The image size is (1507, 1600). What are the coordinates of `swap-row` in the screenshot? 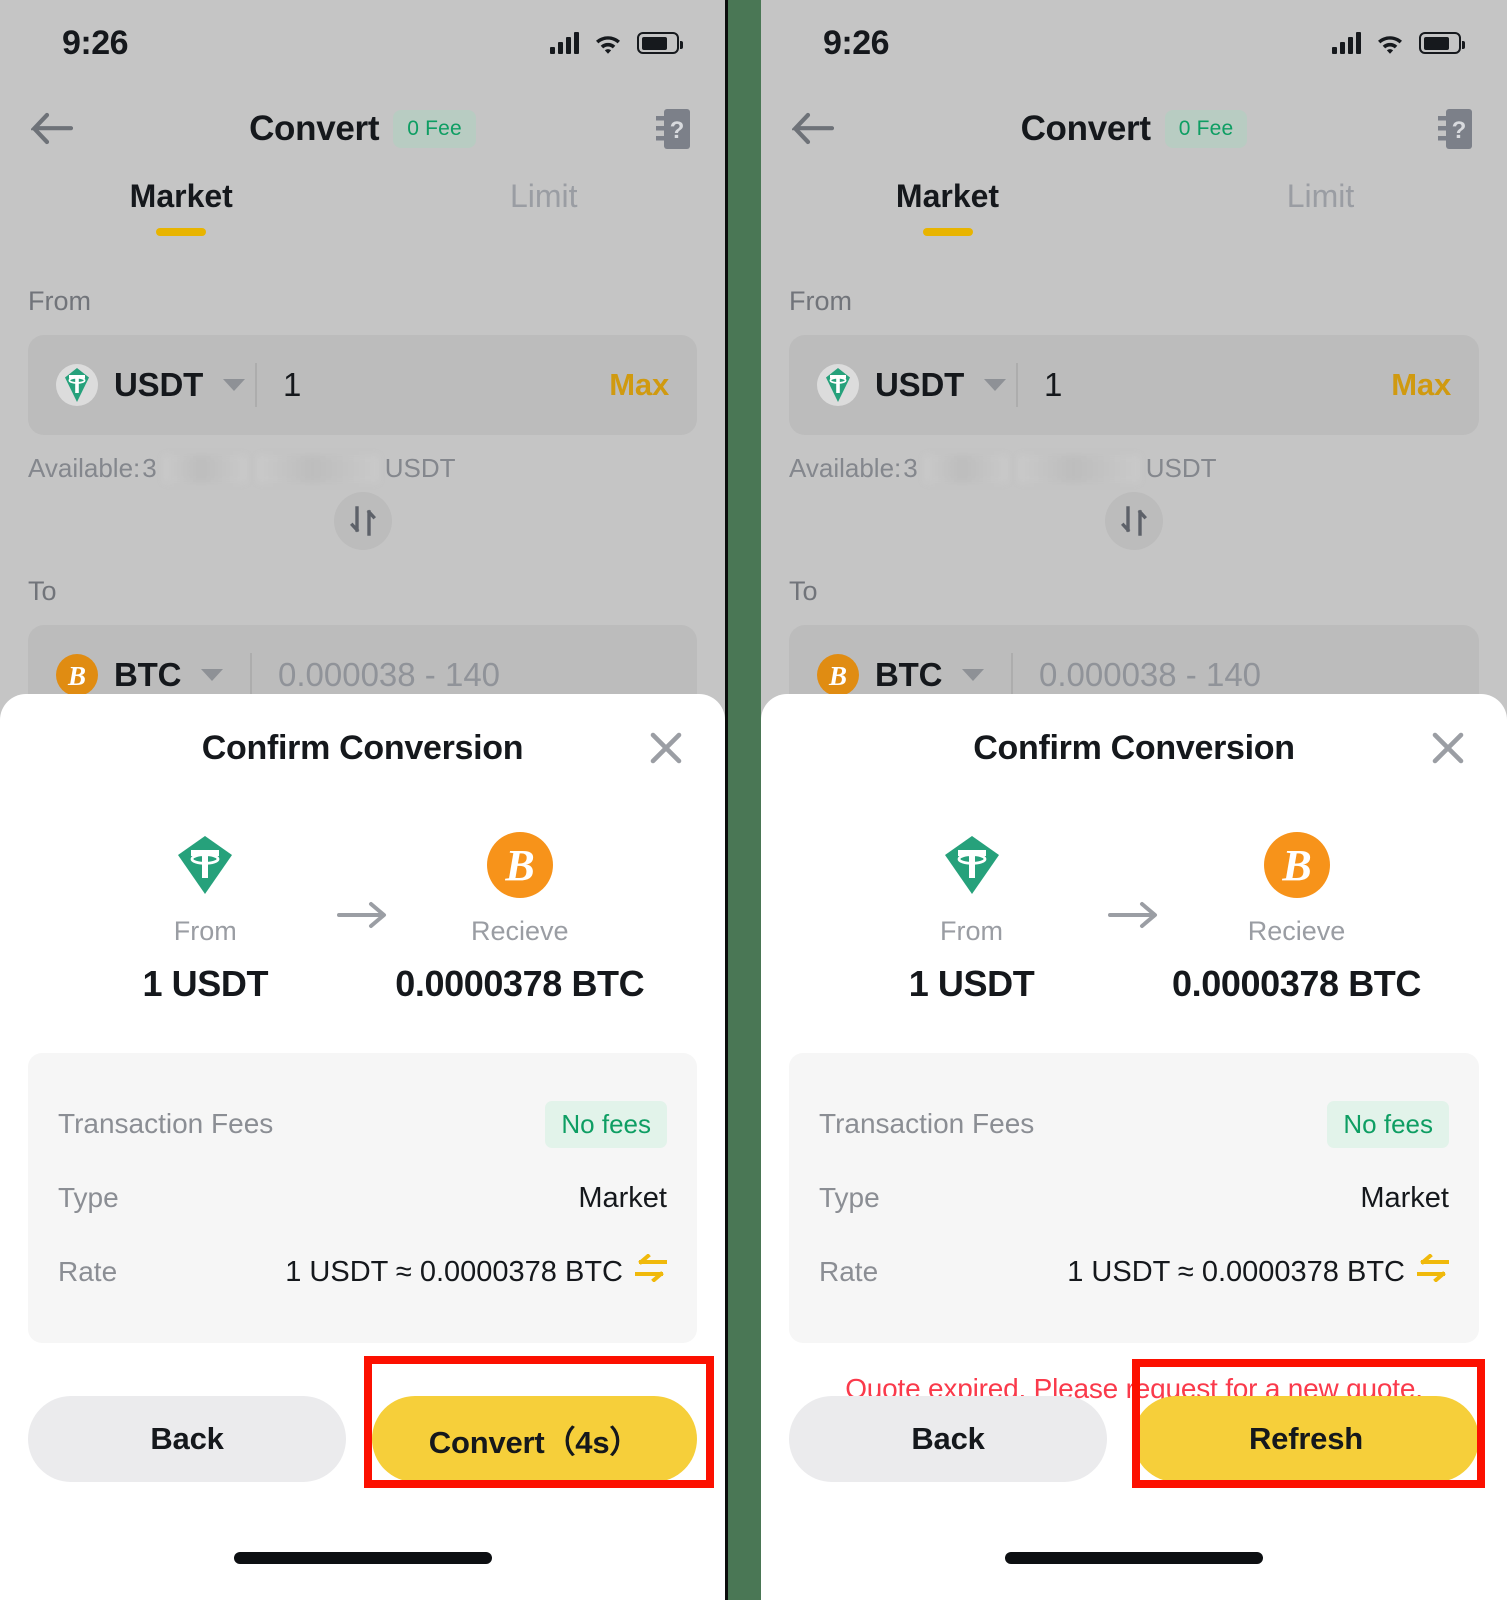 It's located at (362, 521).